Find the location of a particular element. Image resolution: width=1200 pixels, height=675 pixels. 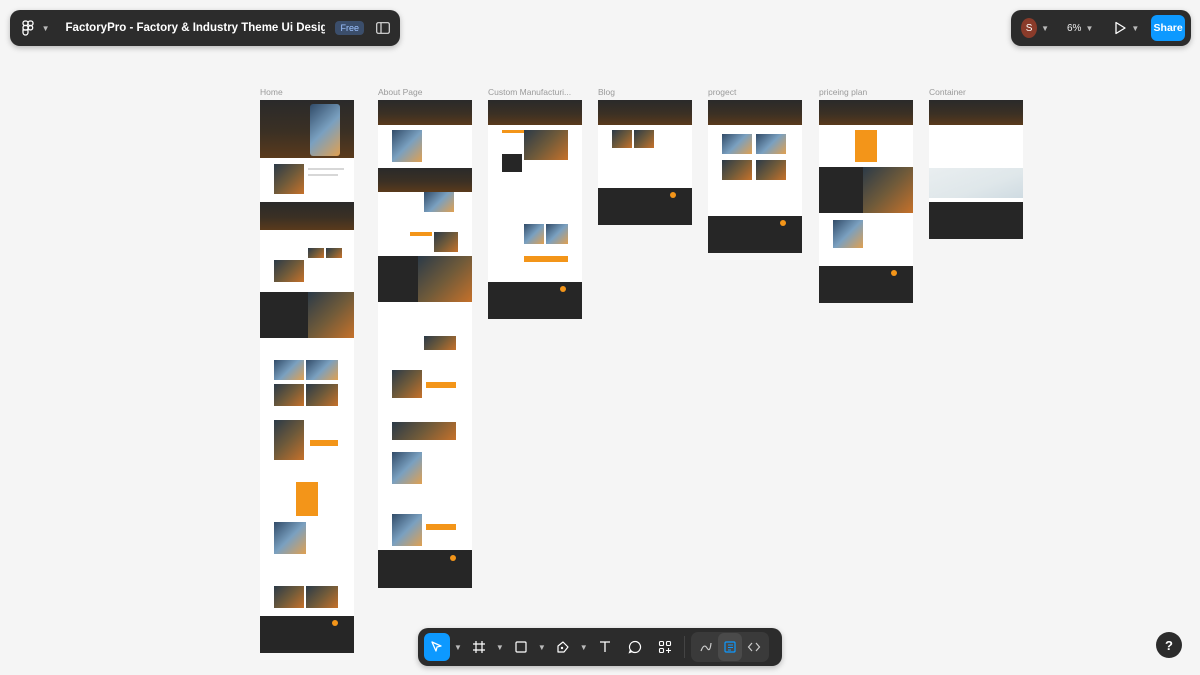

custom-footer is located at coordinates (535, 300).